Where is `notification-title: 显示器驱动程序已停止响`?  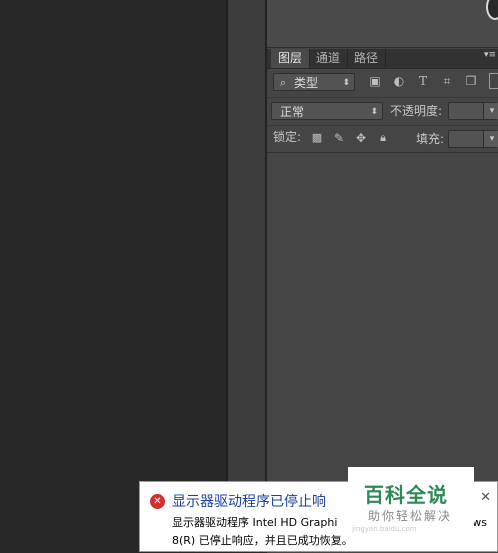
notification-title: 显示器驱动程序已停止响 is located at coordinates (249, 502).